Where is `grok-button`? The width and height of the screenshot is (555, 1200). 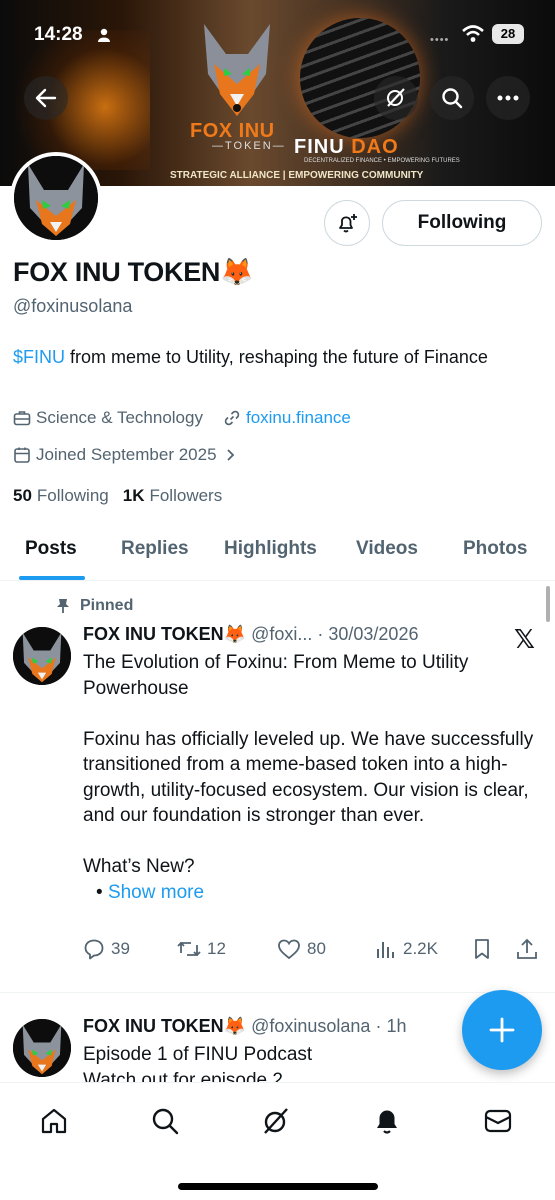
grok-button is located at coordinates (396, 98).